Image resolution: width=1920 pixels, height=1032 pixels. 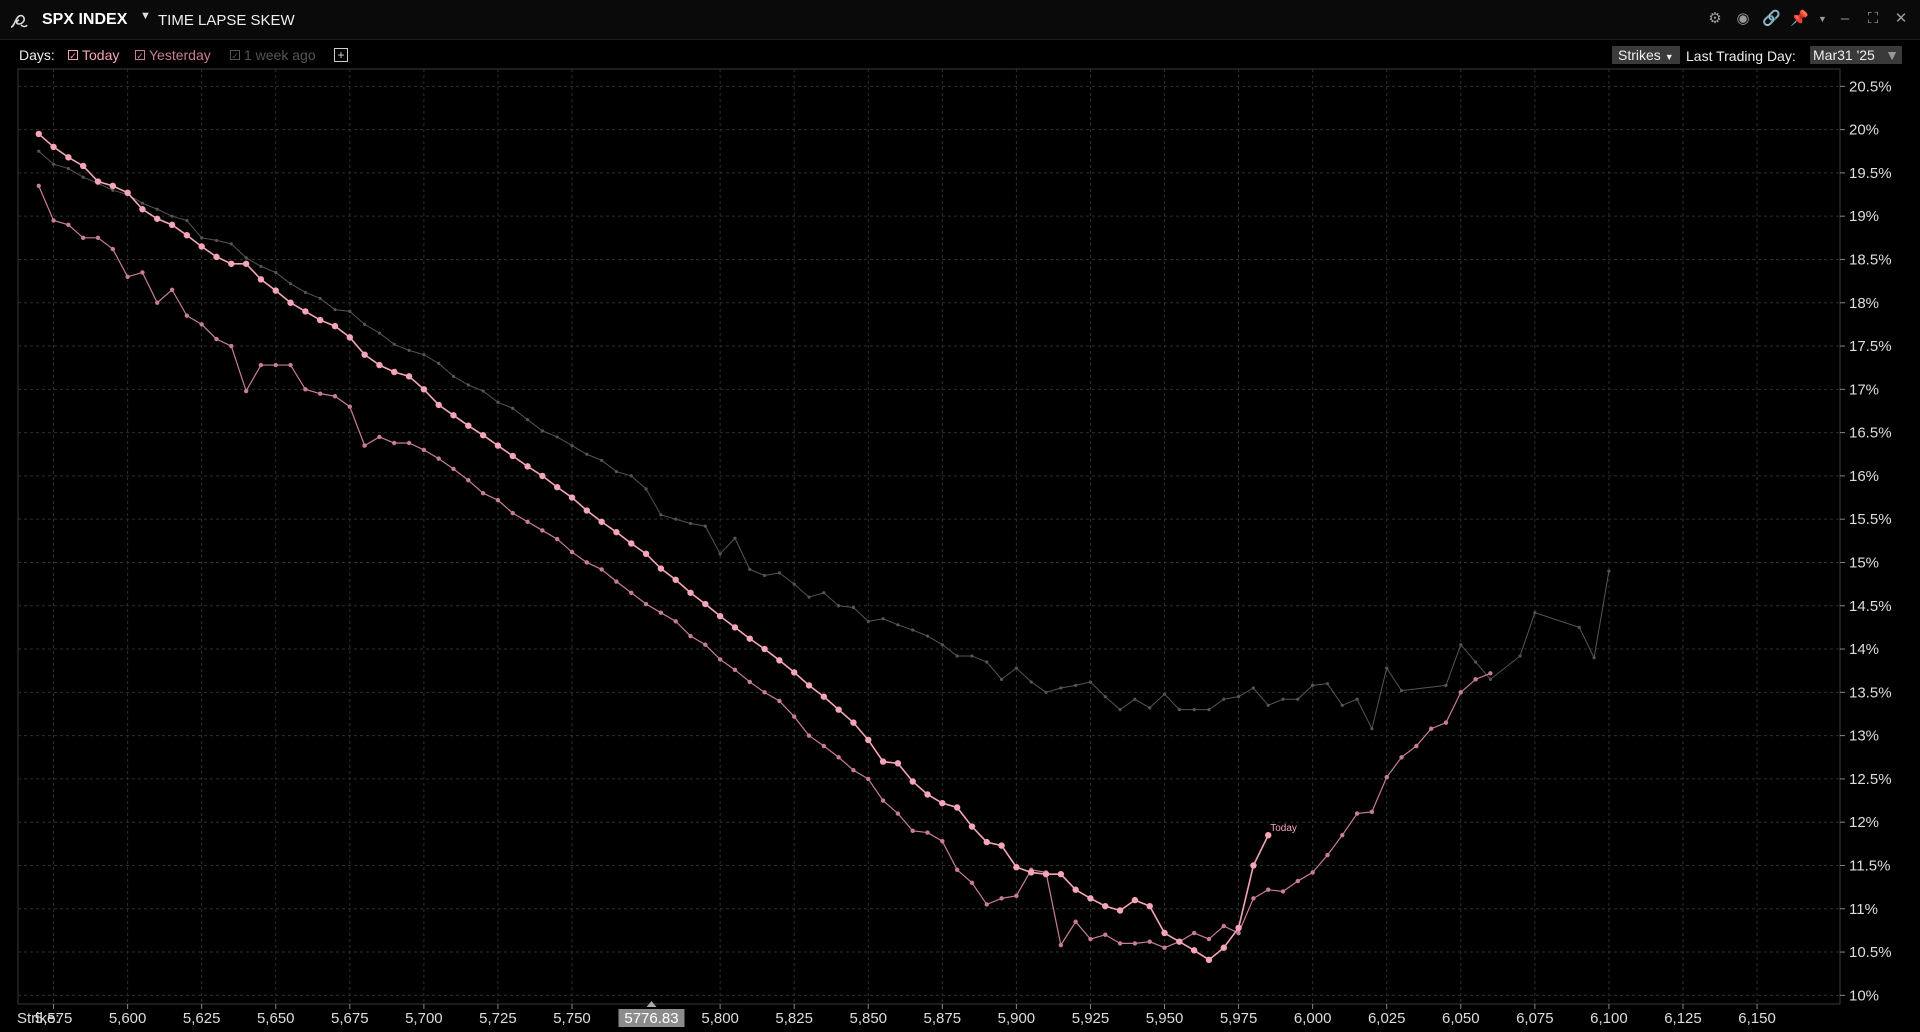 What do you see at coordinates (1864, 476) in the screenshot?
I see `y-tick-label: 16%` at bounding box center [1864, 476].